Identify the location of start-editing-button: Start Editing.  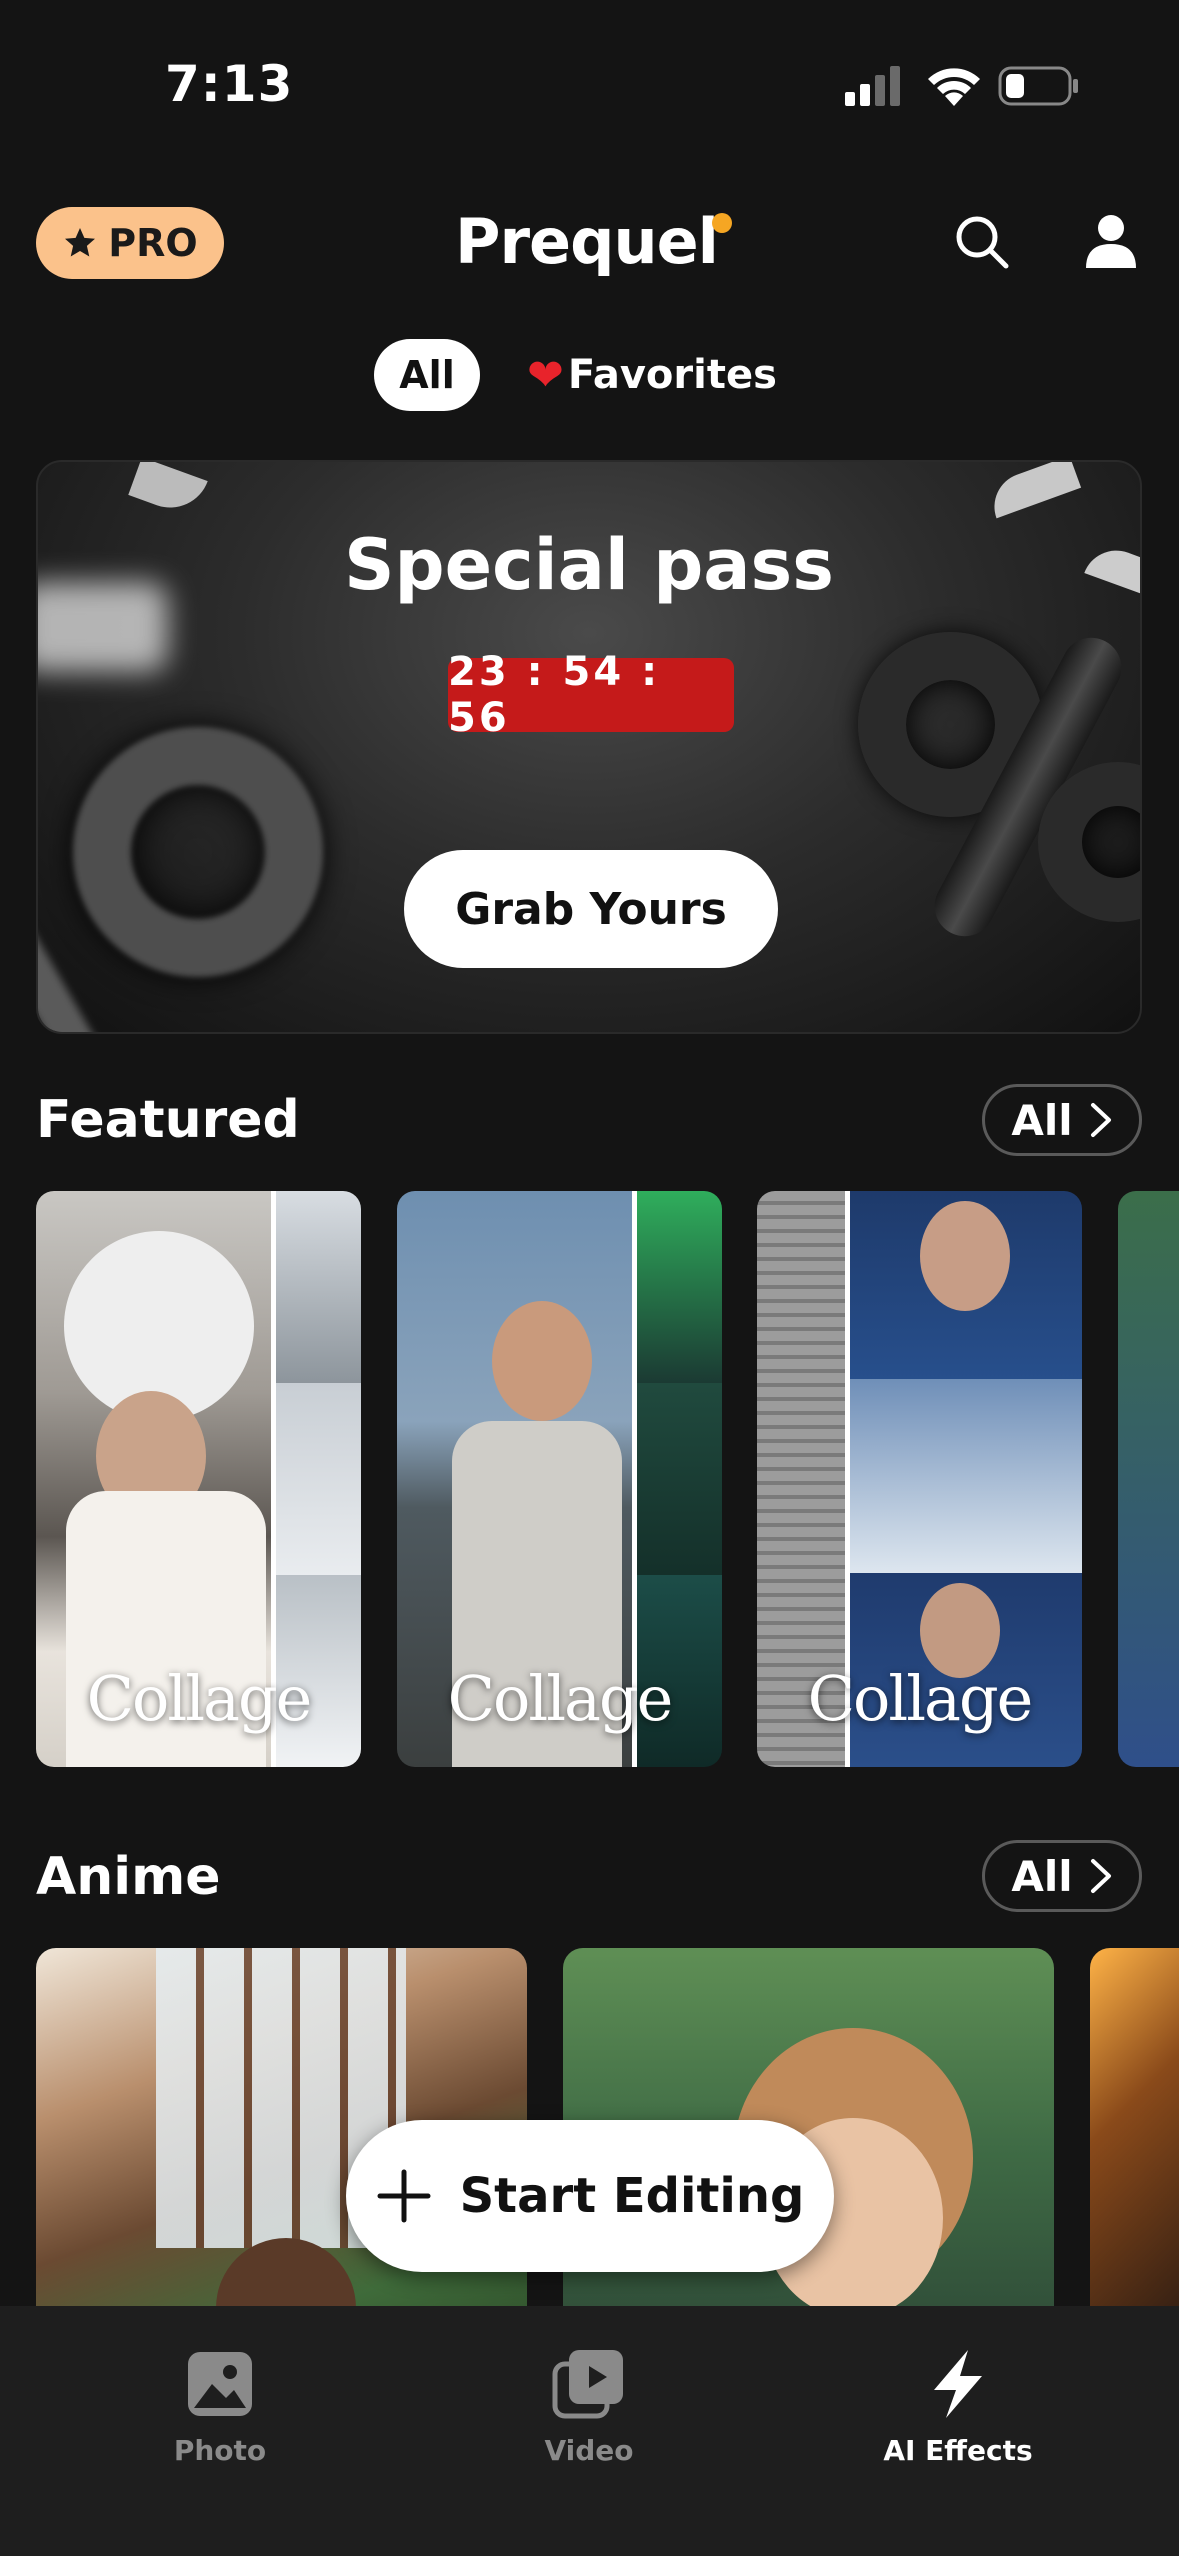
(590, 2196).